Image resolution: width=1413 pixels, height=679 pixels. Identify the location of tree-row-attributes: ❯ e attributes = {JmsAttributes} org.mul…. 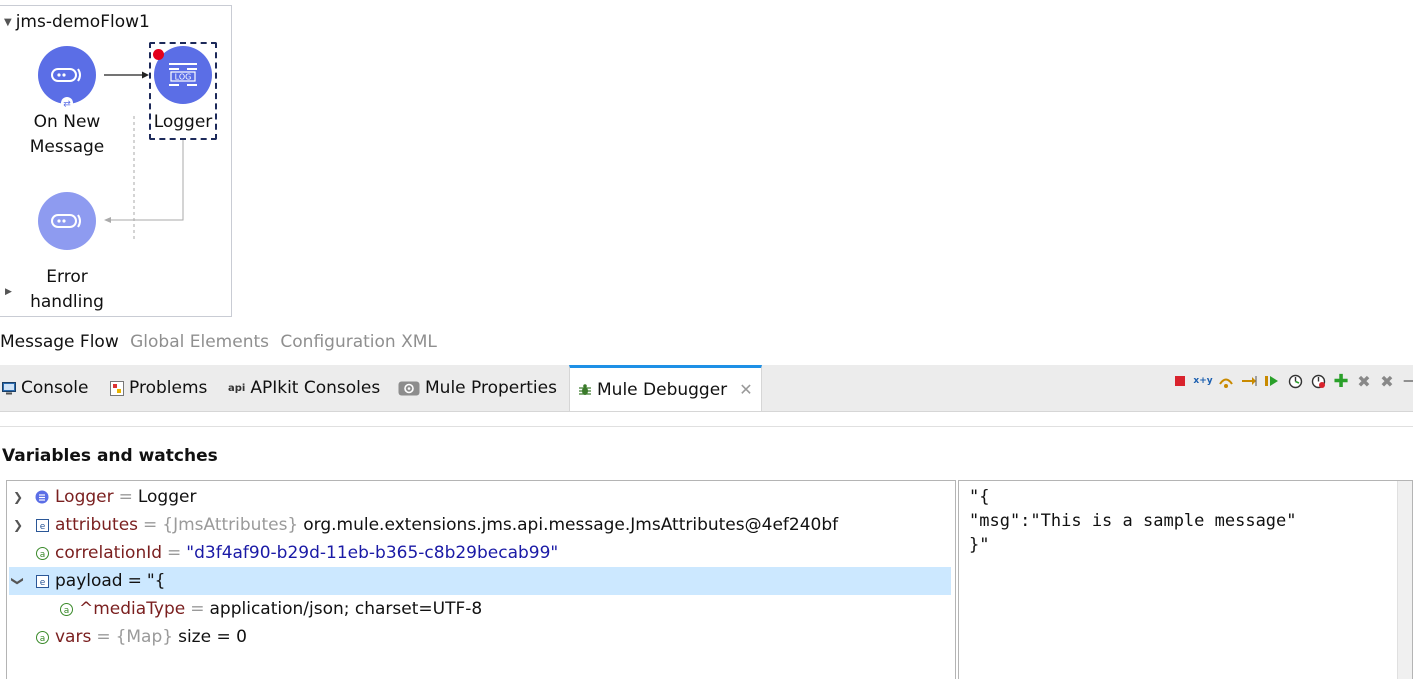
(480, 525).